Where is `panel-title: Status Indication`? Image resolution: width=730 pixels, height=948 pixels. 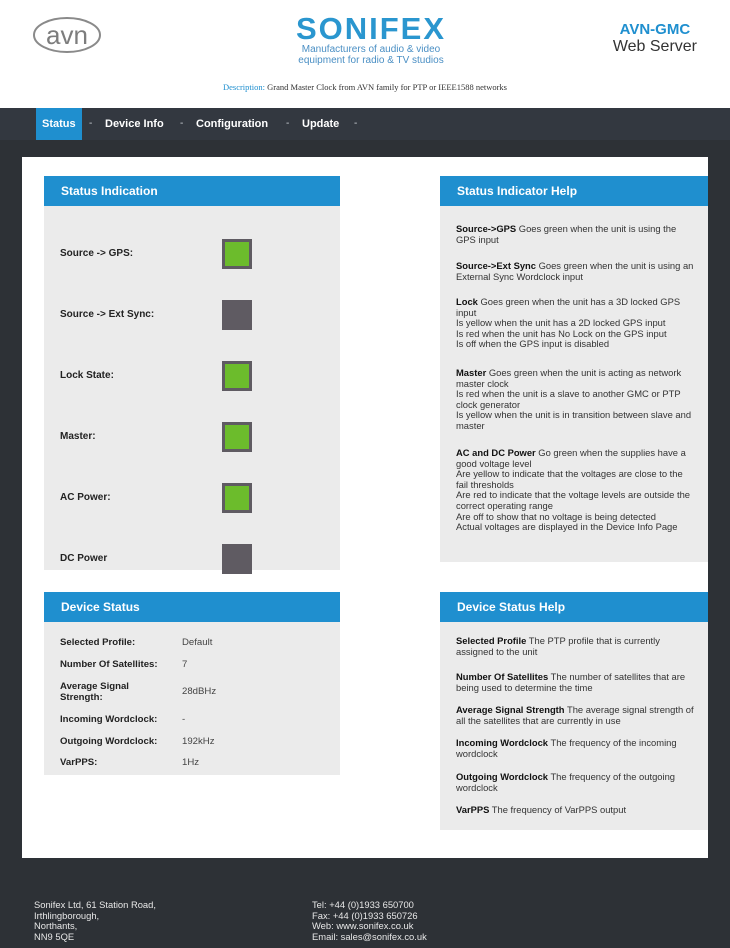 panel-title: Status Indication is located at coordinates (192, 191).